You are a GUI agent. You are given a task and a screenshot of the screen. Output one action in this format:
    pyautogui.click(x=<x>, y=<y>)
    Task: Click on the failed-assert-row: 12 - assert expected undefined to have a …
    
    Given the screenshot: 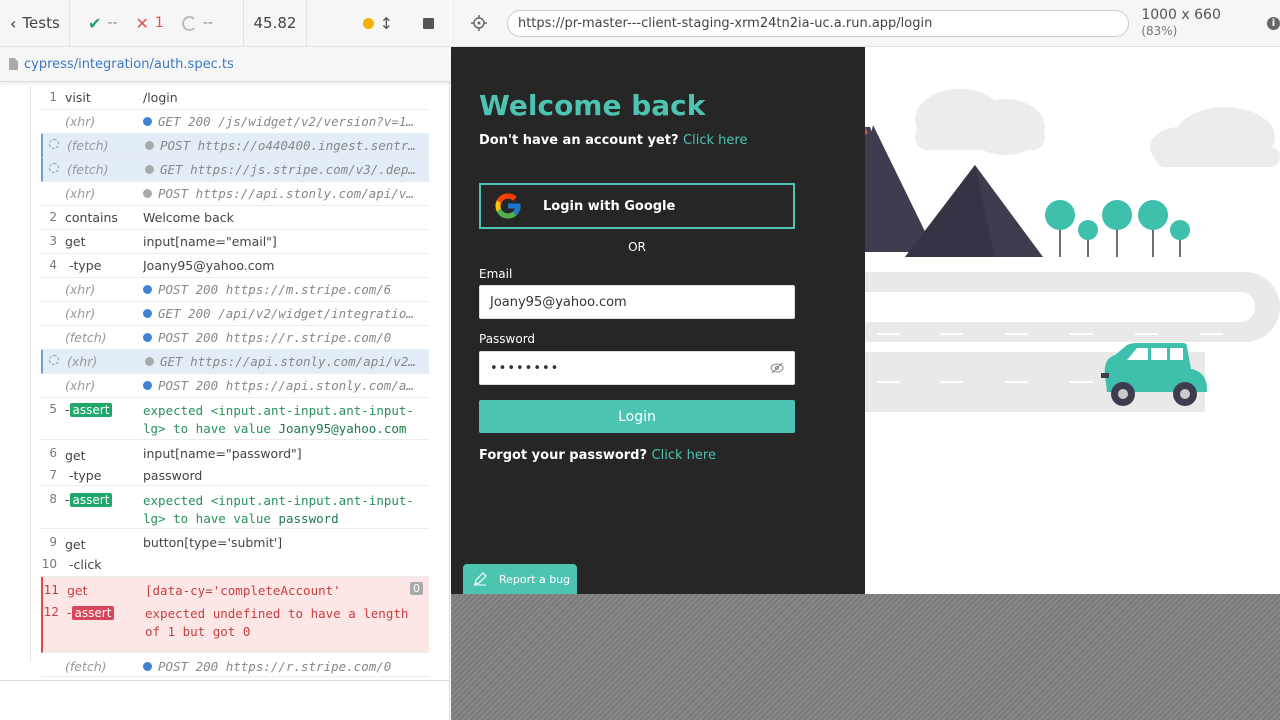 What is the action you would take?
    pyautogui.click(x=235, y=627)
    